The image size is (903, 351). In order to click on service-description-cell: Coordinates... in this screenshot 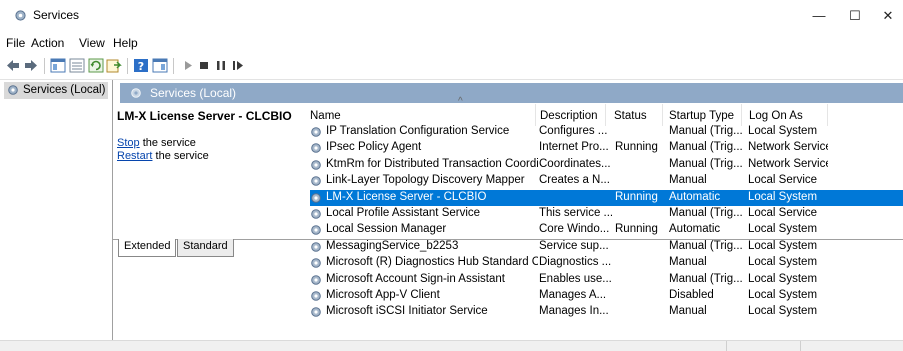, I will do `click(575, 163)`.